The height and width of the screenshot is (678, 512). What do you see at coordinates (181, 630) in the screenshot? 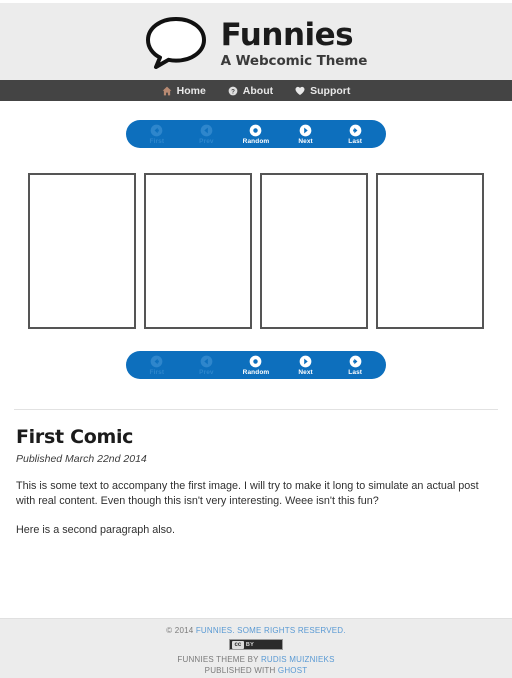
I see `footer-copyright-prefix: © 2014` at bounding box center [181, 630].